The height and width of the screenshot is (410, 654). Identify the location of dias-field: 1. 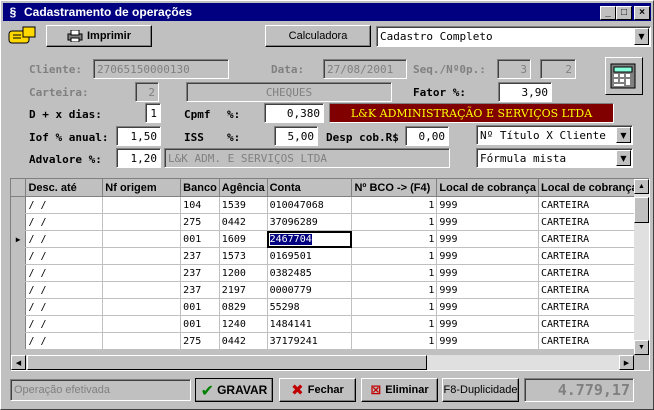
(153, 113).